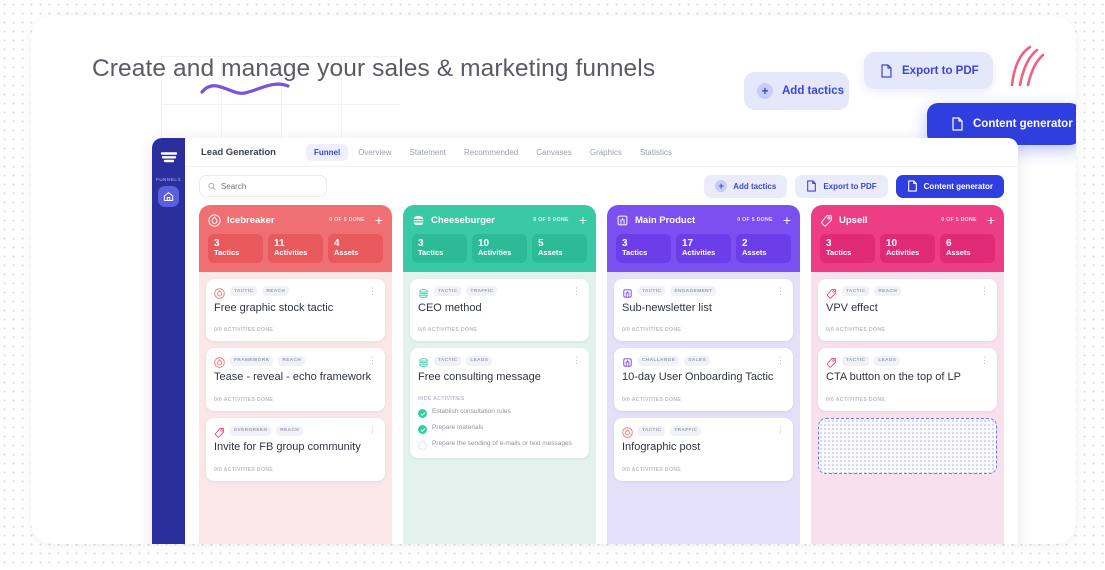 Image resolution: width=1105 pixels, height=570 pixels. What do you see at coordinates (499, 429) in the screenshot?
I see `activity-row: Prepare materials` at bounding box center [499, 429].